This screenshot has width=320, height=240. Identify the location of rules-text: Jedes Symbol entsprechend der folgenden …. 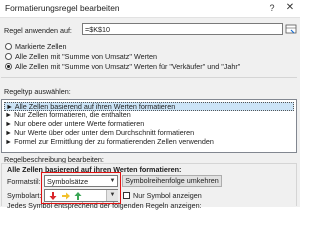
(104, 205).